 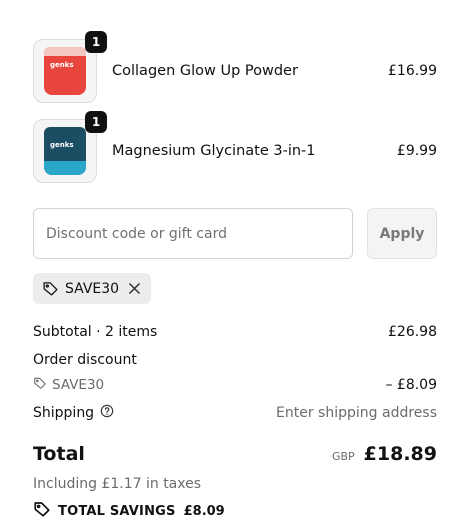 I want to click on subtotal-label: Subtotal · 2 items, so click(x=95, y=332).